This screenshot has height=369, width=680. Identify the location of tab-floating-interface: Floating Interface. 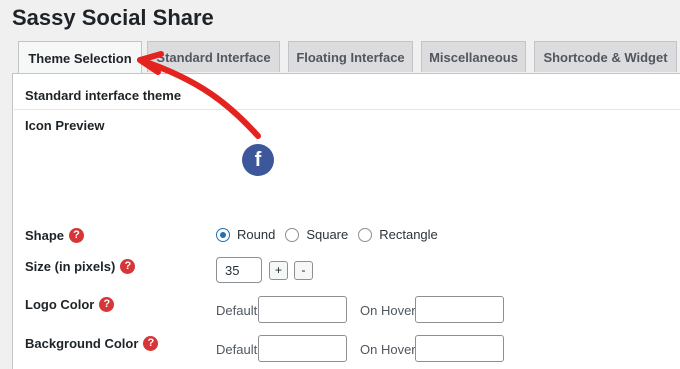
(350, 56).